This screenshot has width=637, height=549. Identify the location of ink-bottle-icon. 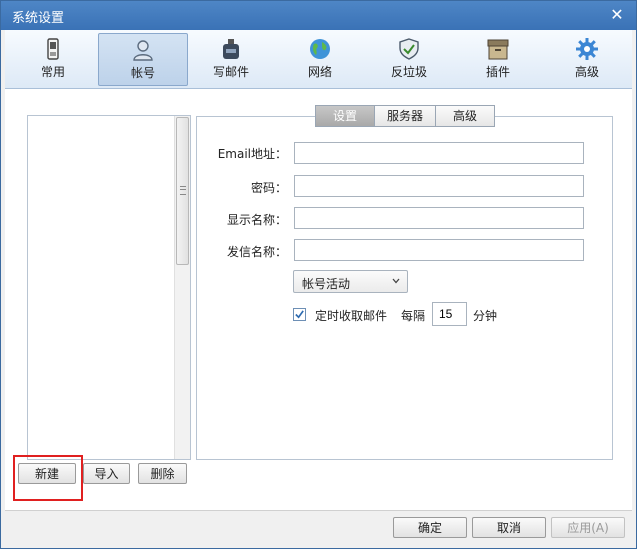
(231, 49).